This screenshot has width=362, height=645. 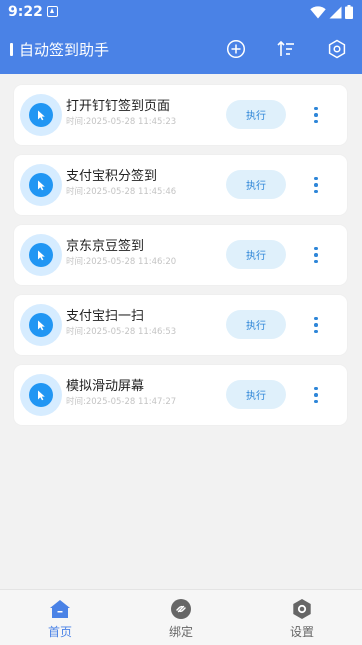 I want to click on home-icon, so click(x=60, y=609).